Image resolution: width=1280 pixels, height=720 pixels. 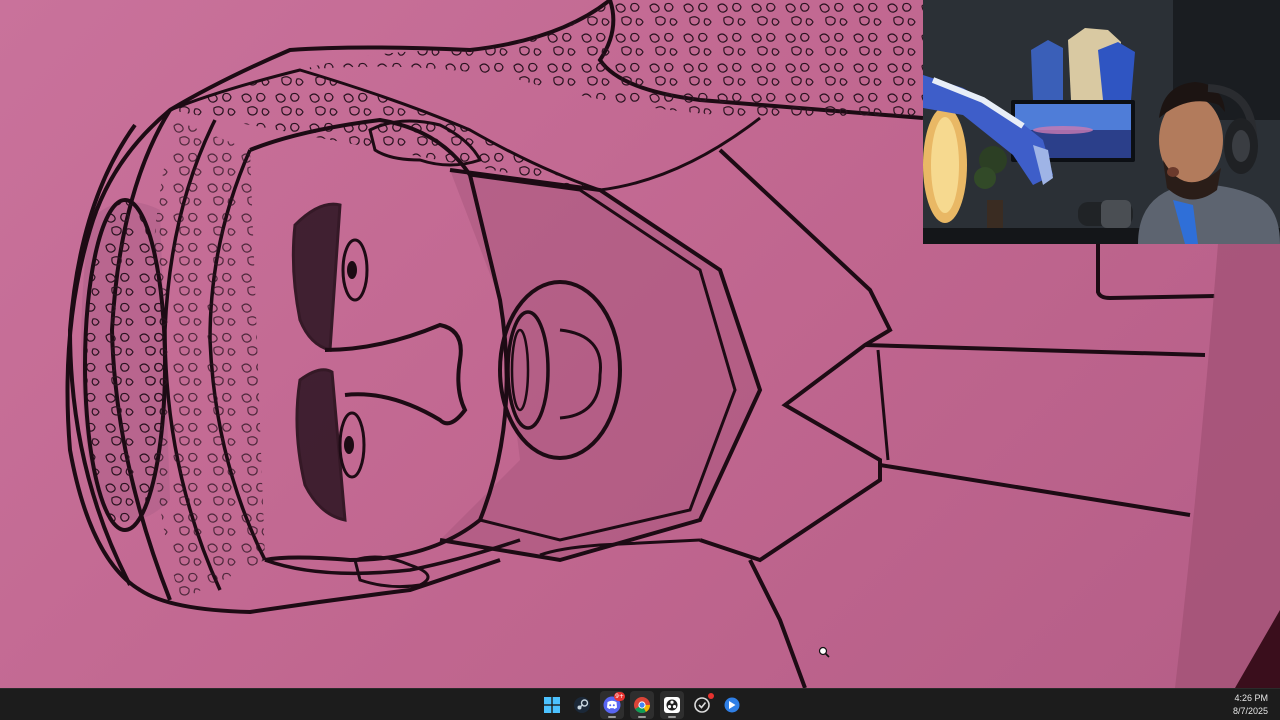 I want to click on obs-icon, so click(x=672, y=705).